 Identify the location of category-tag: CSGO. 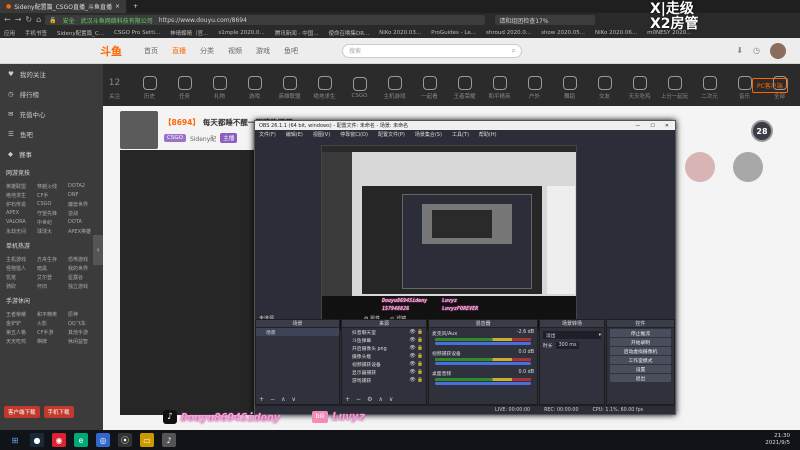
(175, 138).